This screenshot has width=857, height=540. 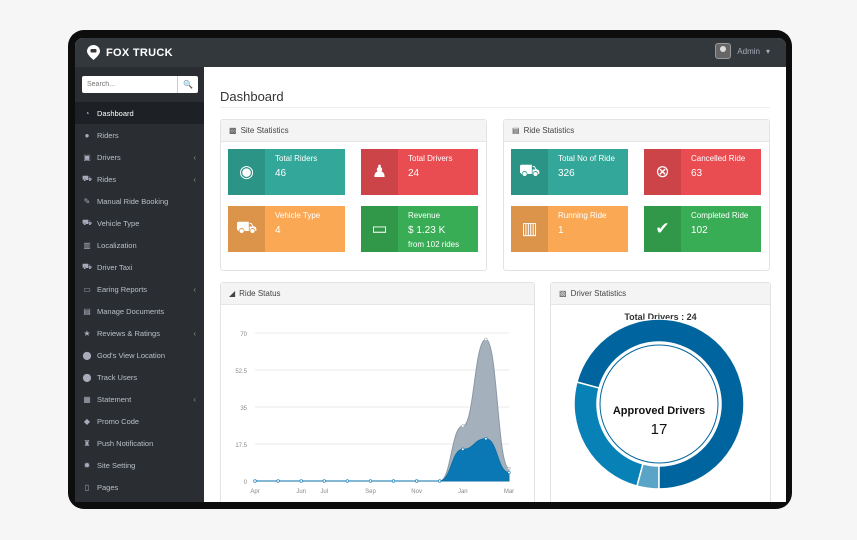 I want to click on bell-icon: ♜, so click(x=87, y=443).